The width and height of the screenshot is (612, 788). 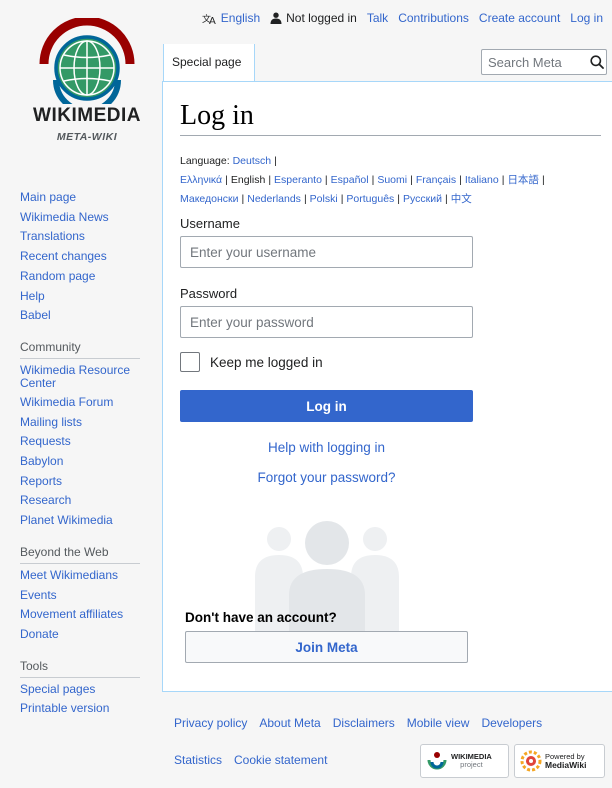 I want to click on username-input, so click(x=326, y=252).